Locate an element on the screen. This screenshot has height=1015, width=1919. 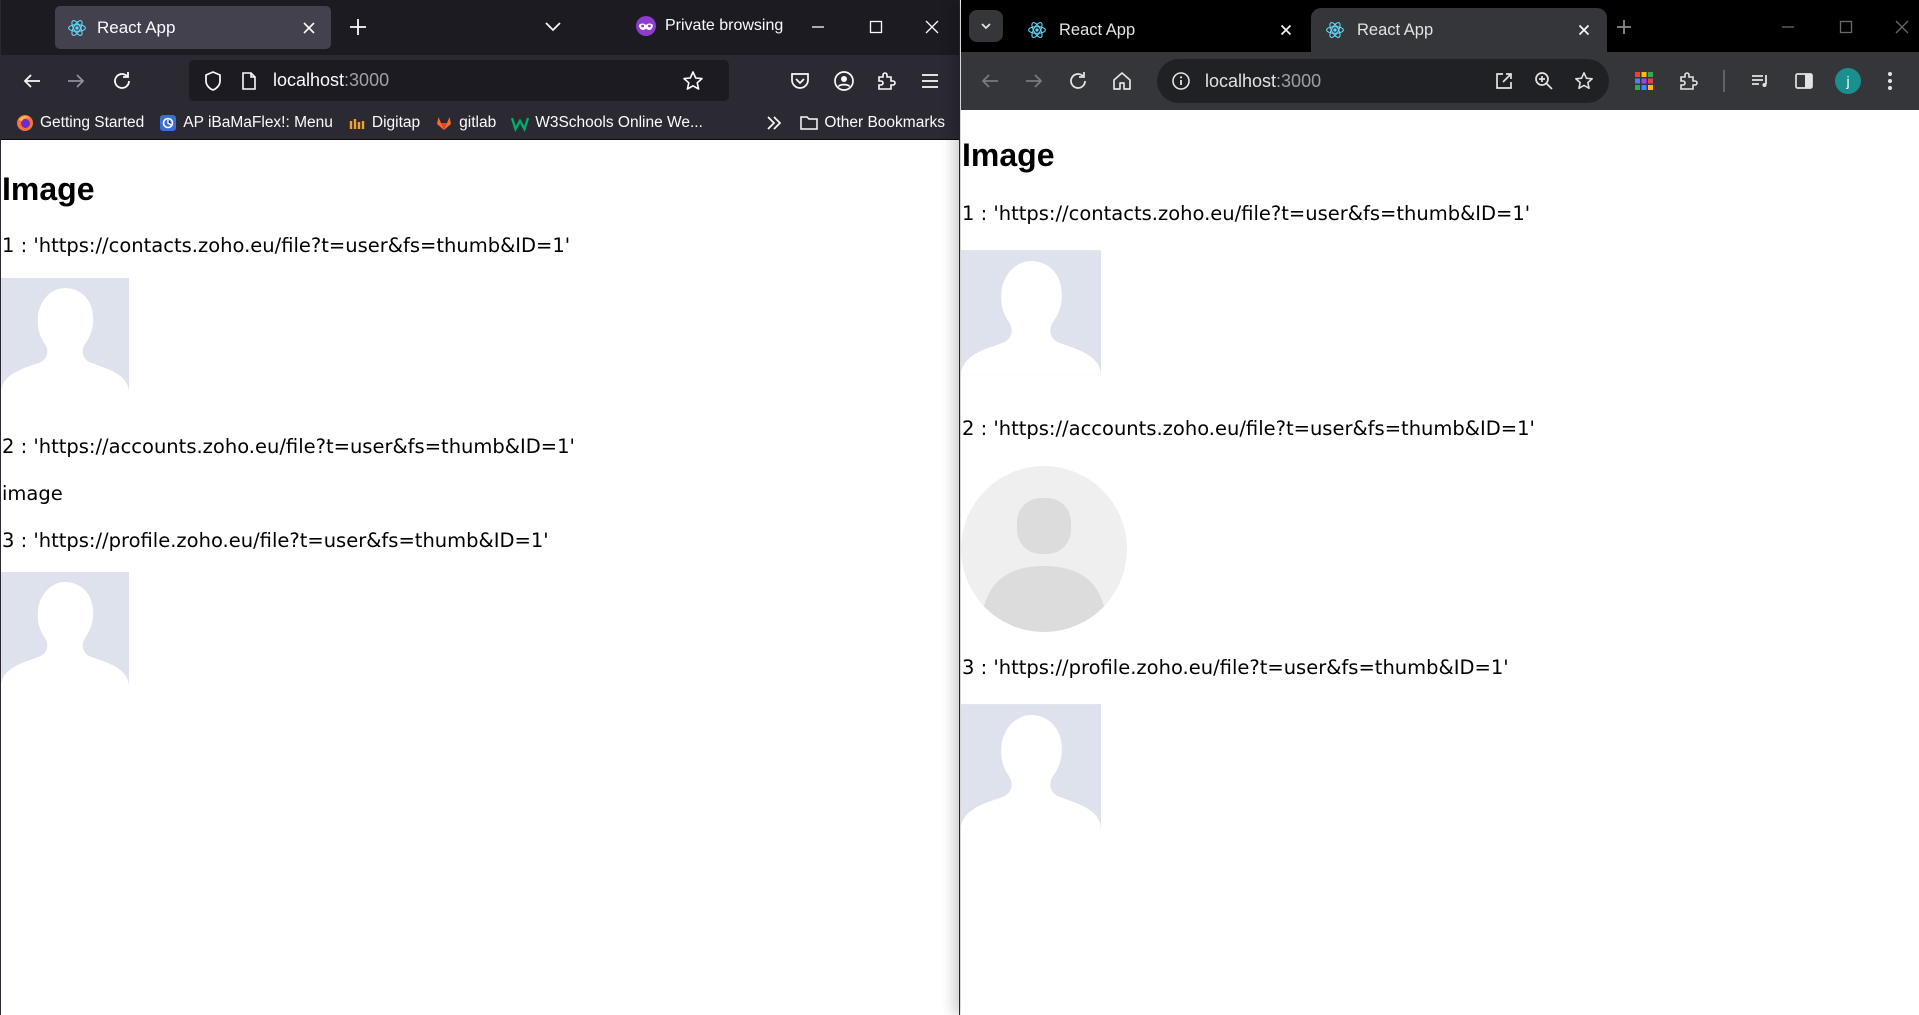
bookmark-label: gitlab is located at coordinates (478, 122).